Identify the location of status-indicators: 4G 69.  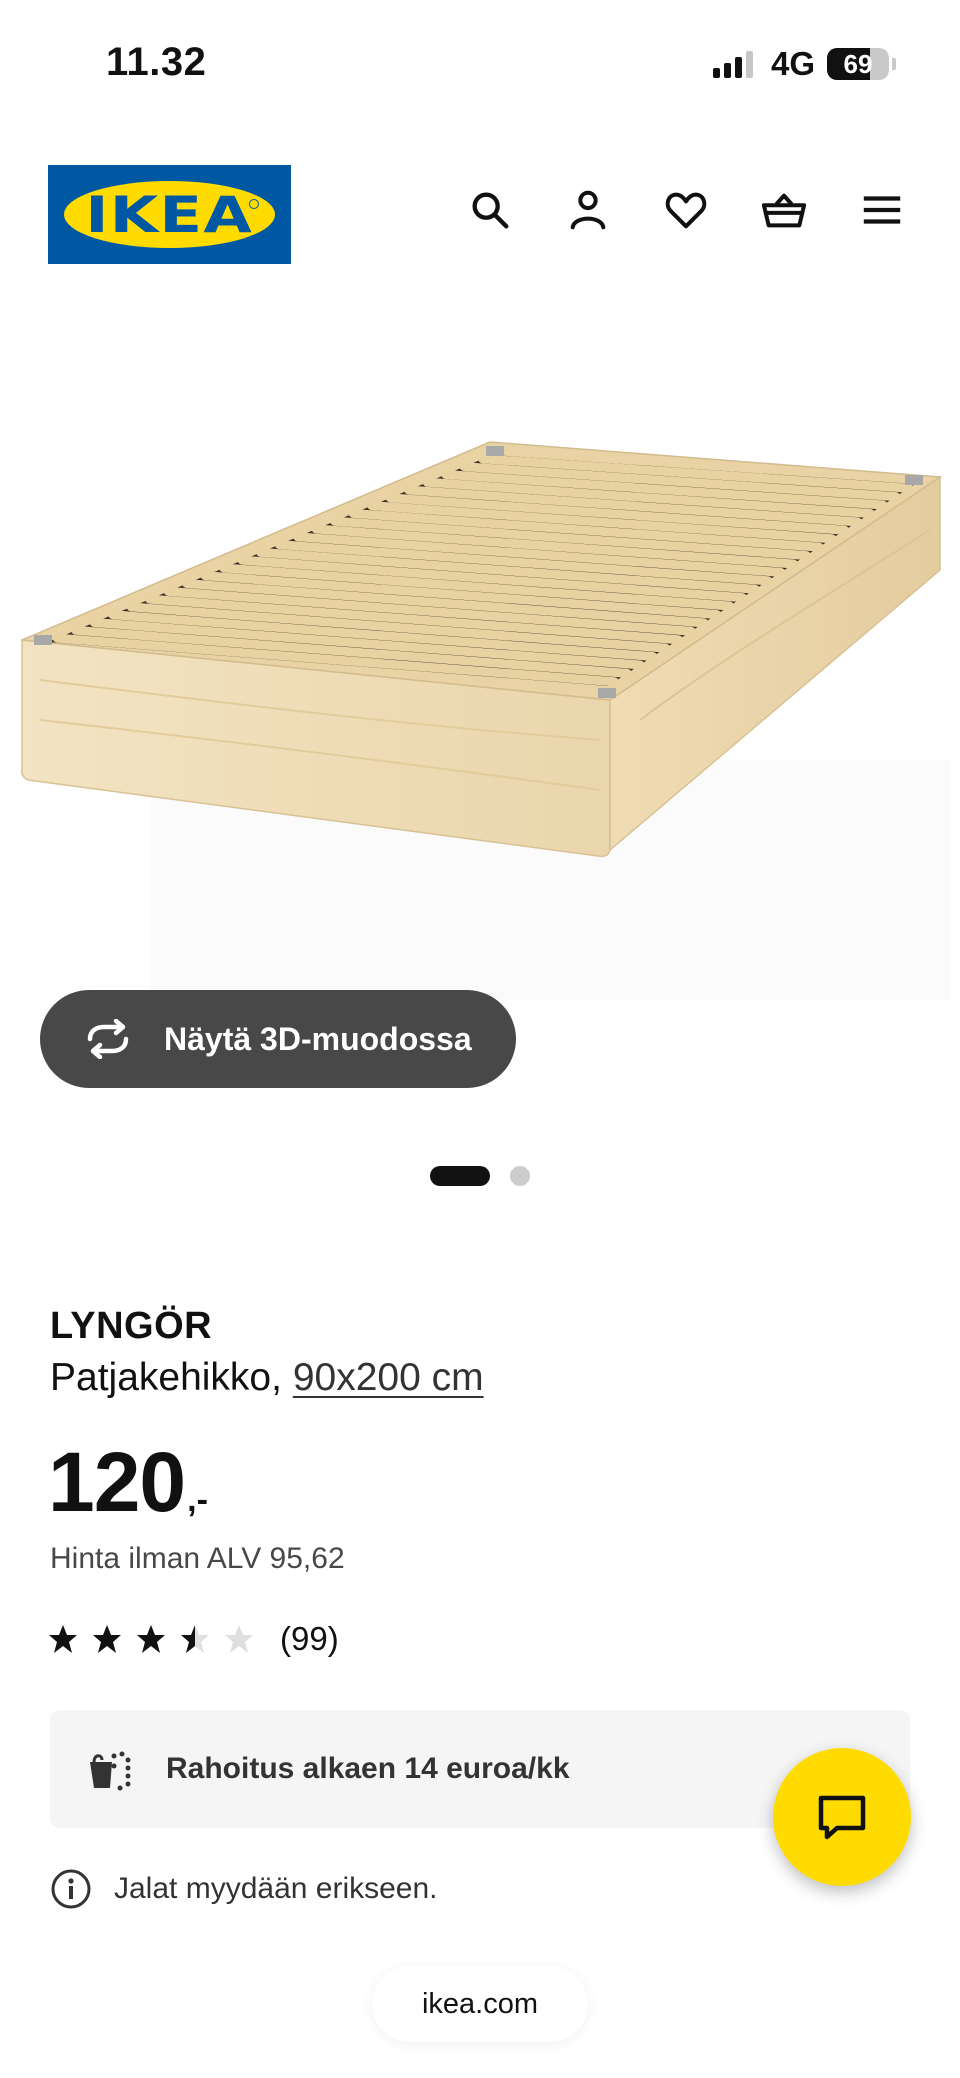
(804, 64).